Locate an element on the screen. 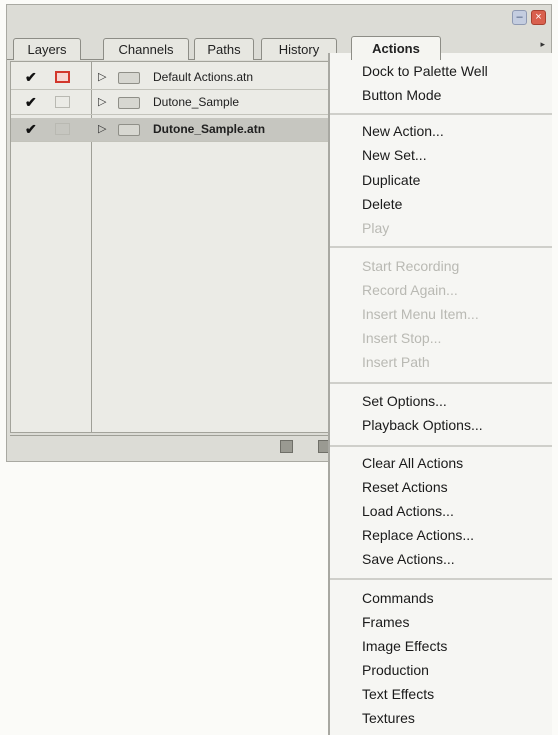 This screenshot has width=558, height=735. tab-layers: Layers is located at coordinates (47, 49).